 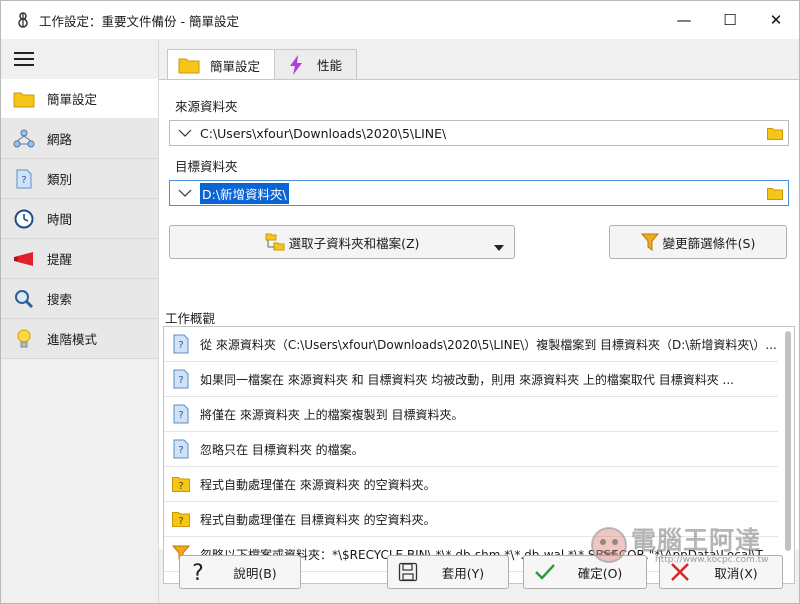 I want to click on ok-label: 確定(O), so click(x=600, y=573).